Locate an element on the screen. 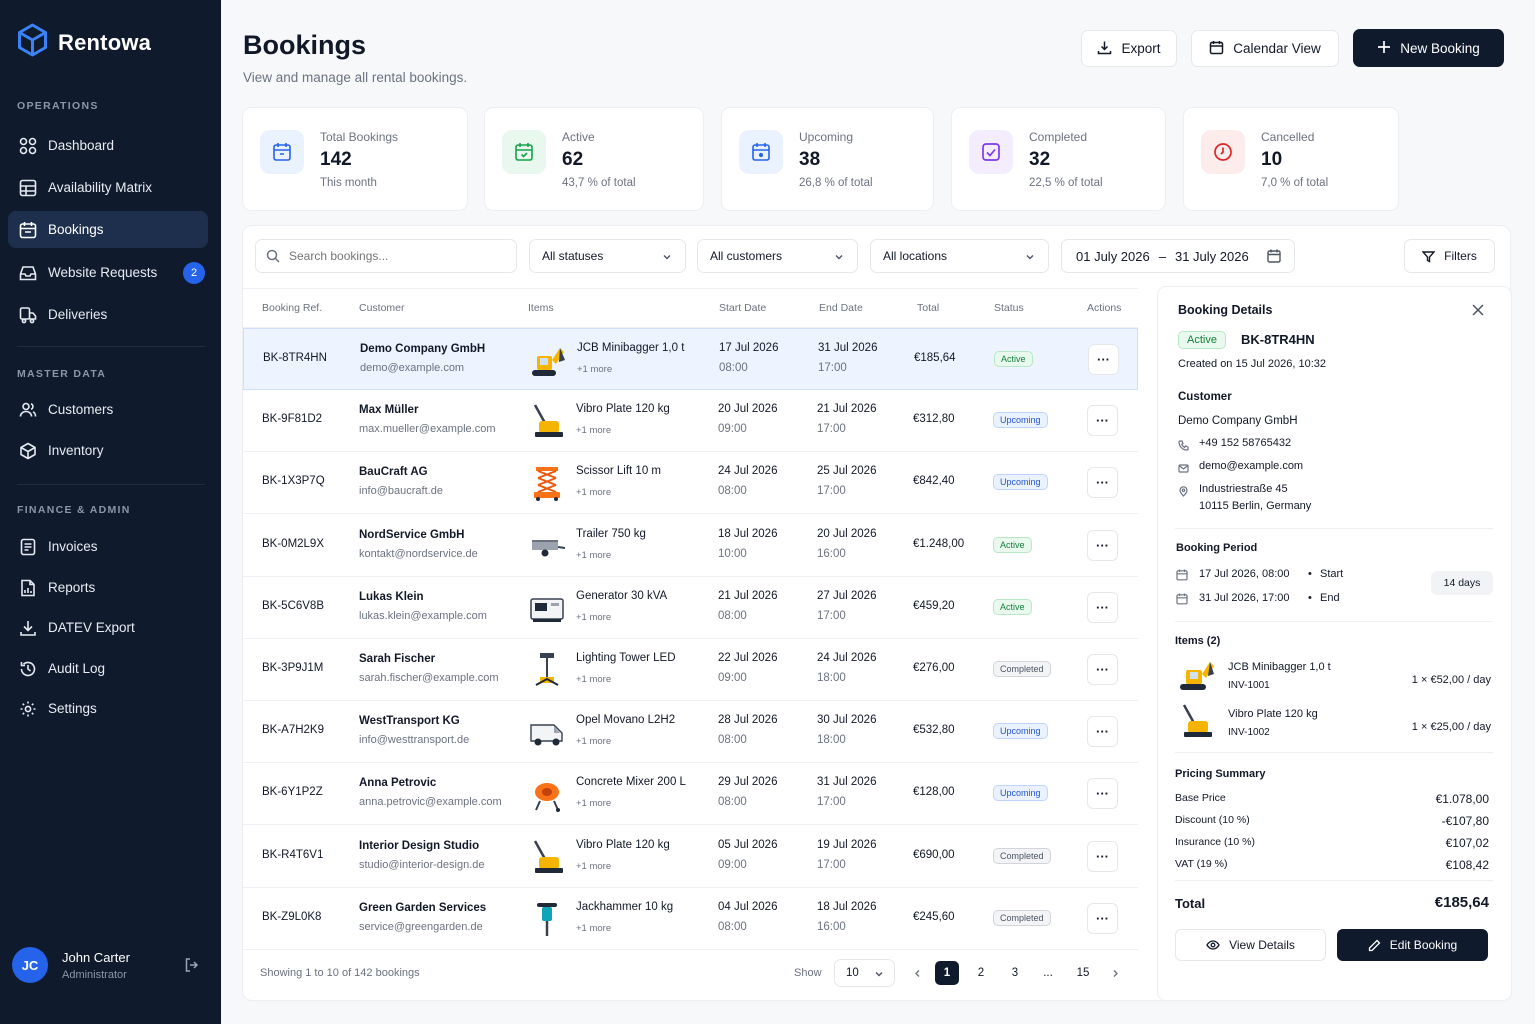 This screenshot has height=1024, width=1535. per-page-select: 10 is located at coordinates (864, 973).